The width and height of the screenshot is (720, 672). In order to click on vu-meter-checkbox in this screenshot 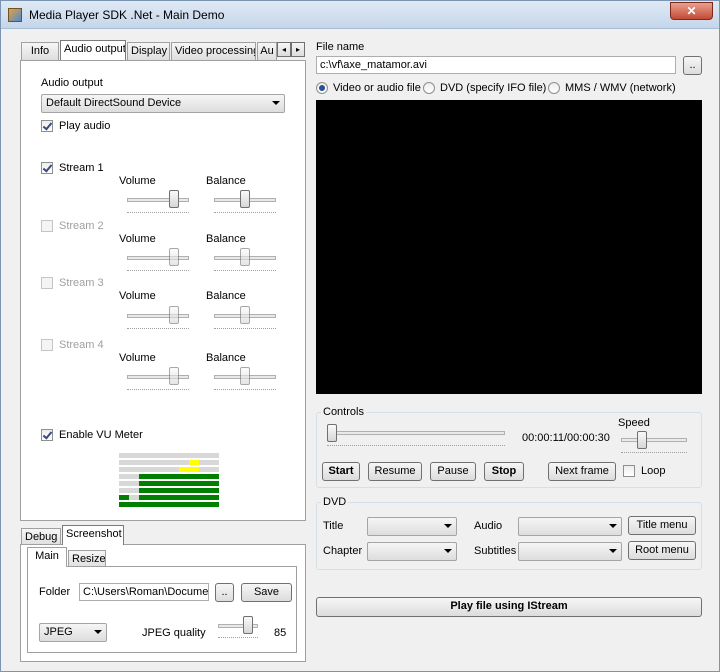, I will do `click(47, 435)`.